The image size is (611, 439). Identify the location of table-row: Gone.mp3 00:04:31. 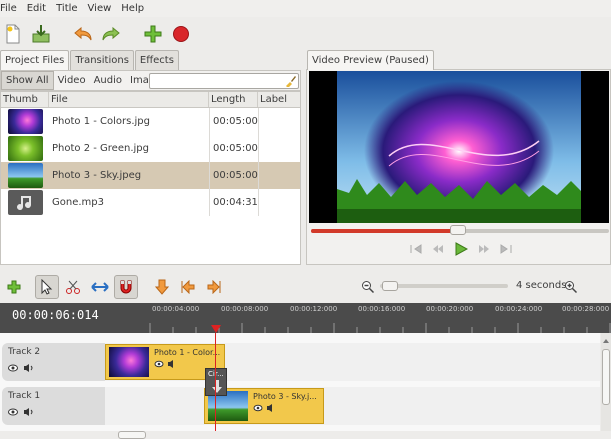
(150, 202).